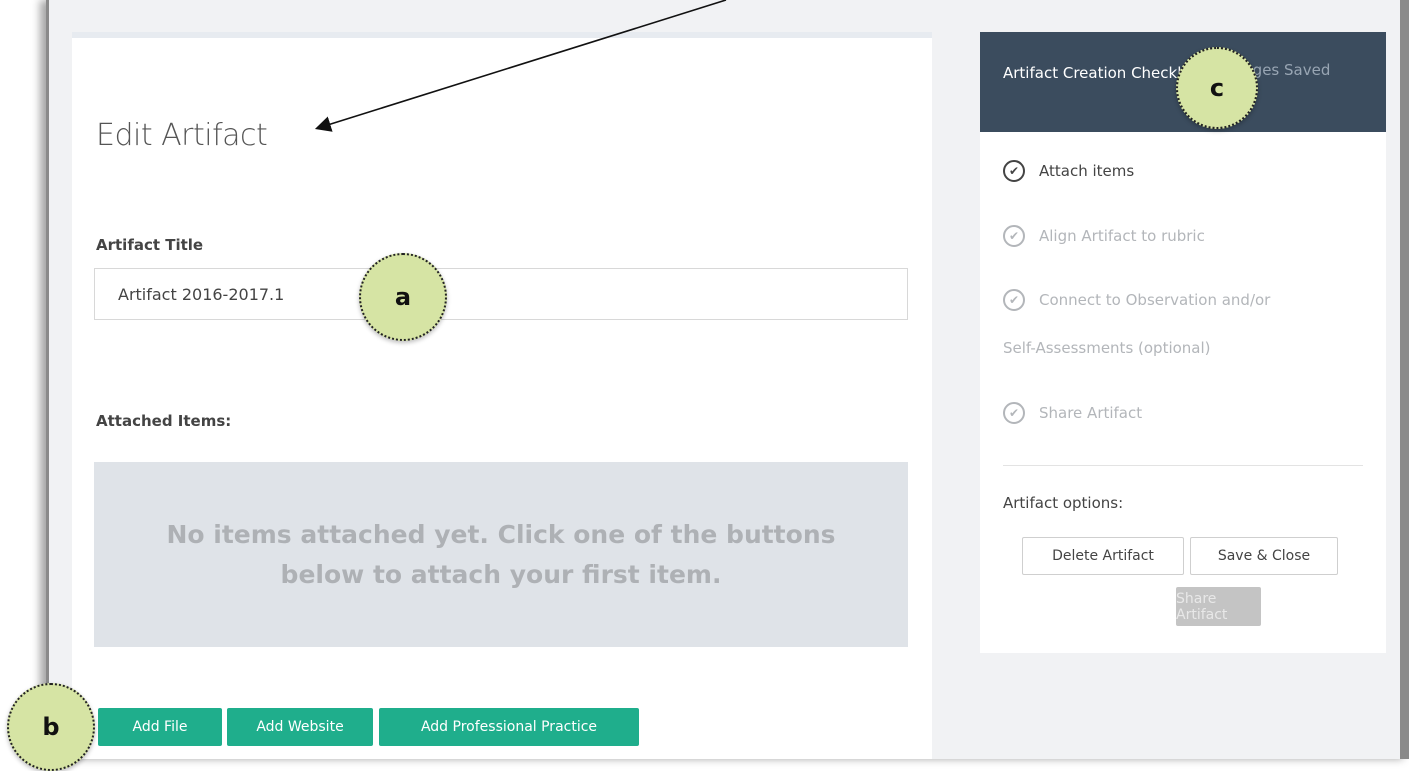 The height and width of the screenshot is (771, 1409). I want to click on artifact-options-label: Artifact options:, so click(1063, 503).